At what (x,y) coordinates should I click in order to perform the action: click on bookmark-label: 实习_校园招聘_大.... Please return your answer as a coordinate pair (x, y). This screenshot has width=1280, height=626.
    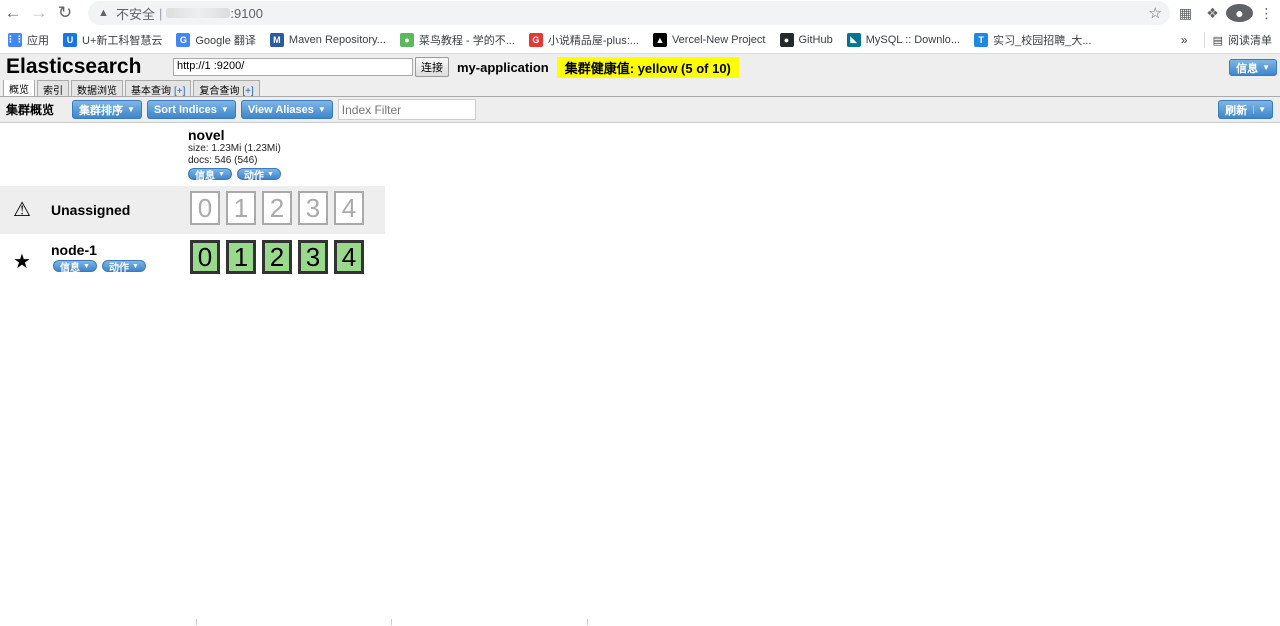
    Looking at the image, I should click on (1042, 40).